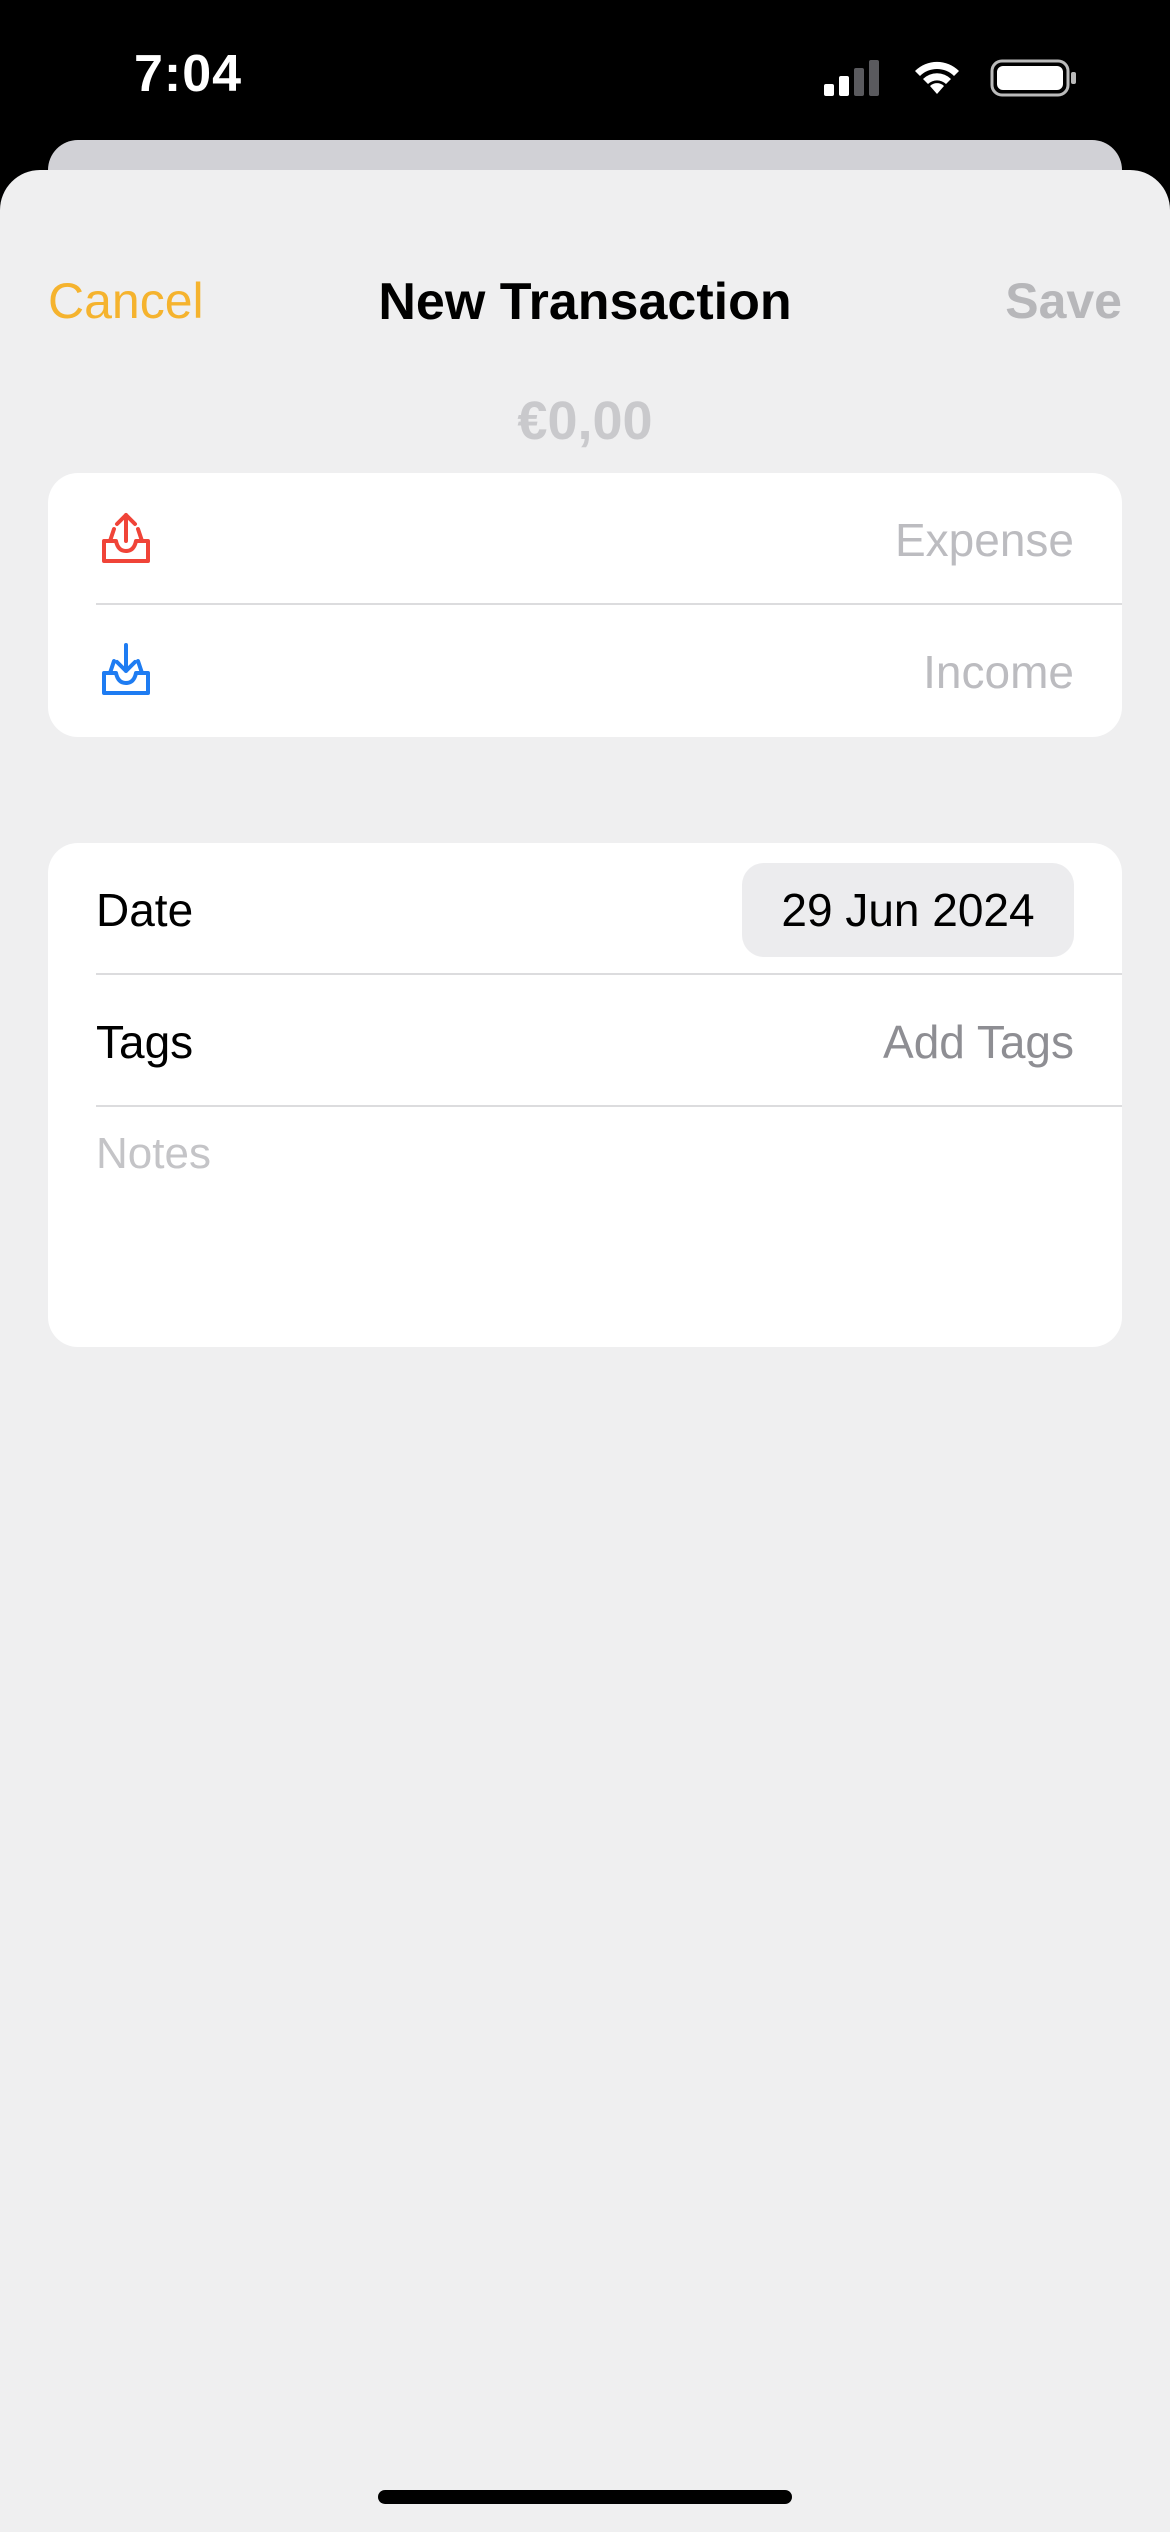 Image resolution: width=1170 pixels, height=2532 pixels. Describe the element at coordinates (585, 1041) in the screenshot. I see `tags-row: Tags Add Tags` at that location.